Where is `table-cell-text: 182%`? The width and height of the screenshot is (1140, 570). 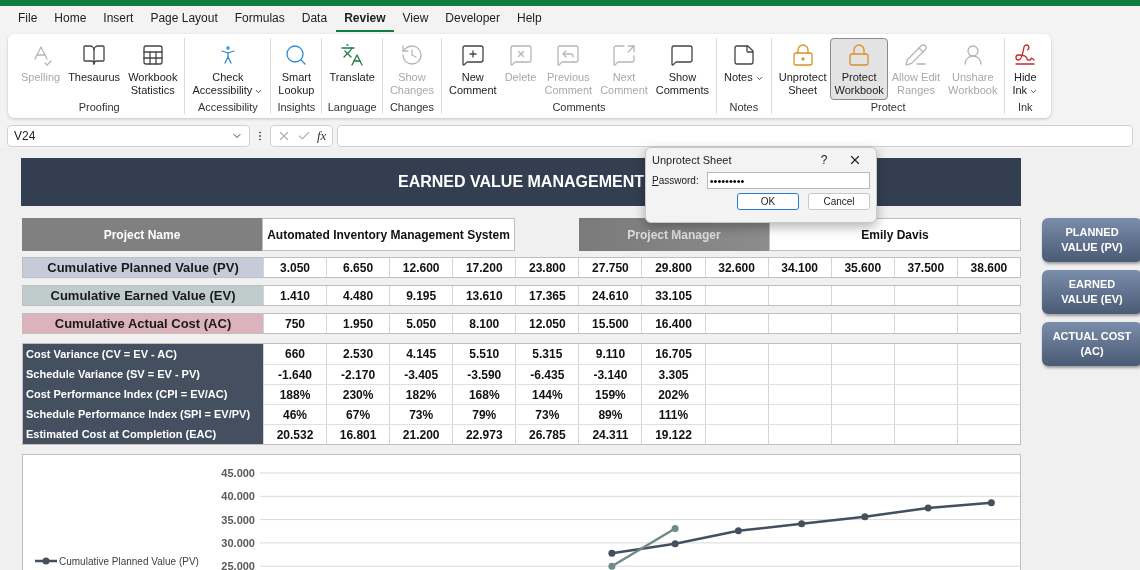
table-cell-text: 182% is located at coordinates (421, 395).